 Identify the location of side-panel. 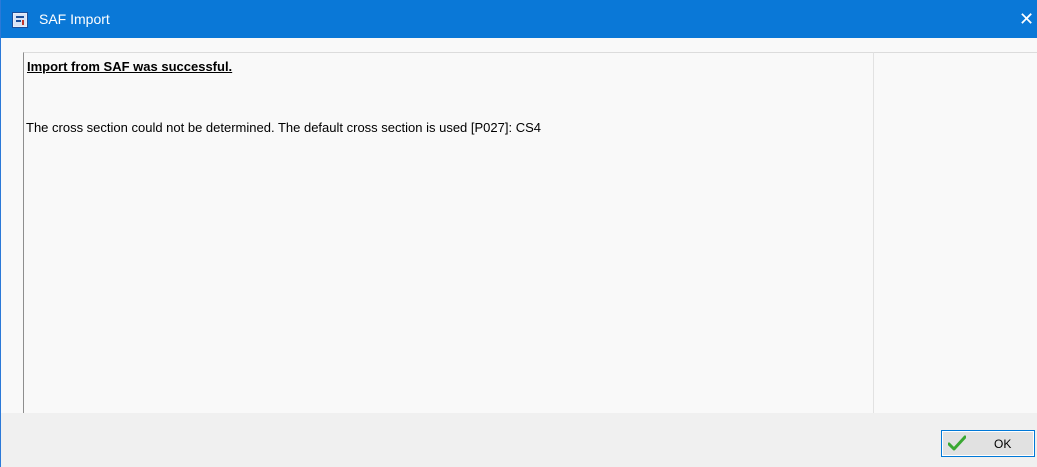
(955, 232).